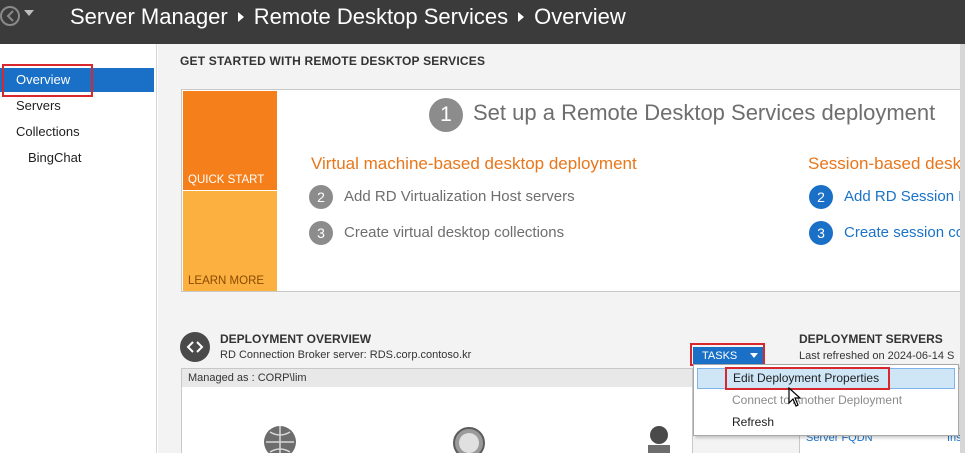  What do you see at coordinates (195, 347) in the screenshot?
I see `remote-desktop-icon` at bounding box center [195, 347].